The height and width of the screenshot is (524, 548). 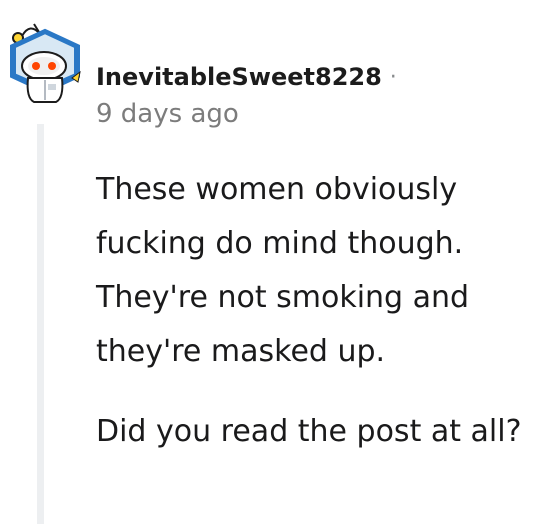 I want to click on comment-paragraph: Did you read the post at all?, so click(x=309, y=431).